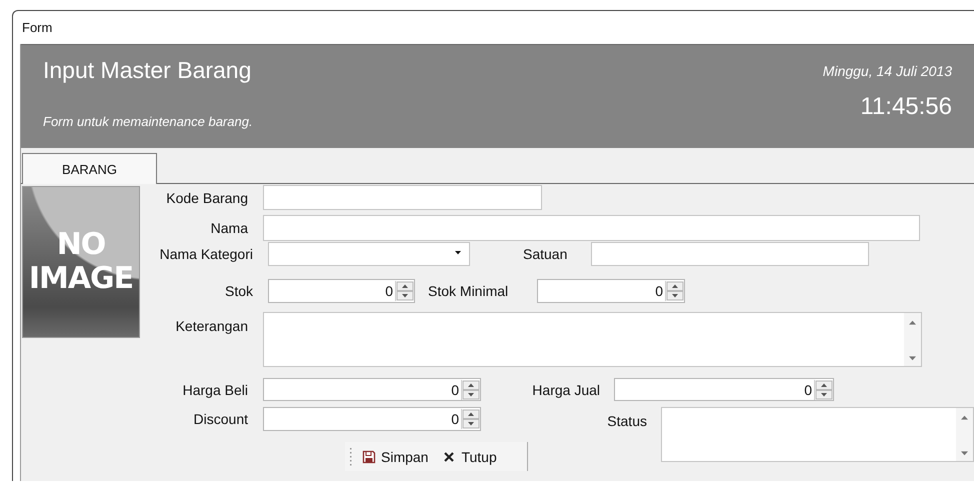  Describe the element at coordinates (229, 228) in the screenshot. I see `field-label: Nama` at that location.